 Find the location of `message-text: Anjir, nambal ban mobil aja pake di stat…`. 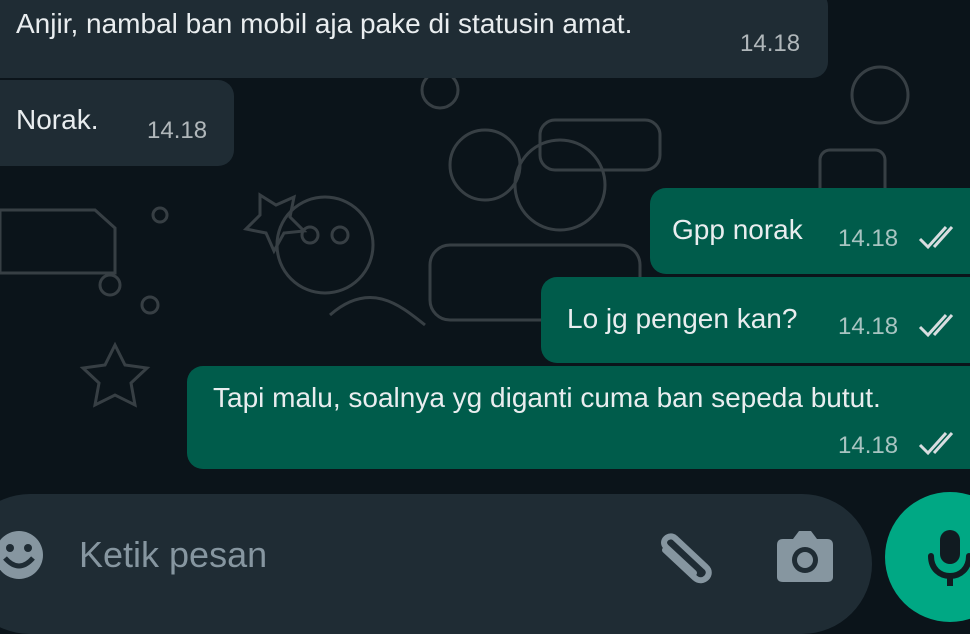

message-text: Anjir, nambal ban mobil aja pake di stat… is located at coordinates (324, 23).